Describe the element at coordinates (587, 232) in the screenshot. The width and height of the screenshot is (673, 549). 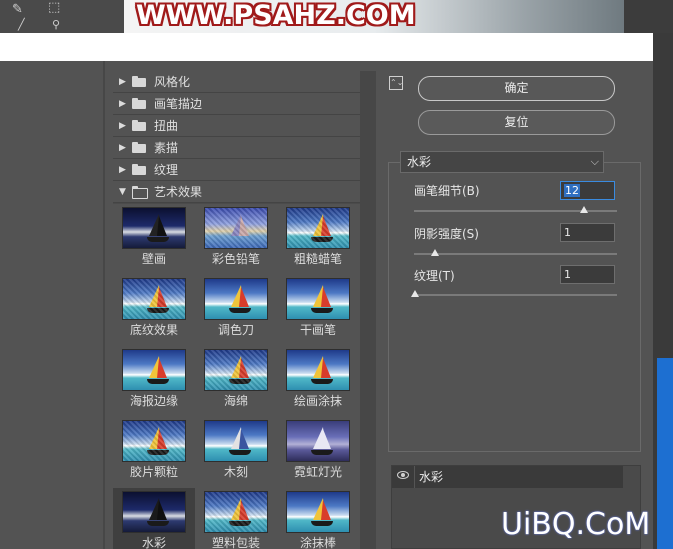
I see `shadow-intensity-input: 1` at that location.